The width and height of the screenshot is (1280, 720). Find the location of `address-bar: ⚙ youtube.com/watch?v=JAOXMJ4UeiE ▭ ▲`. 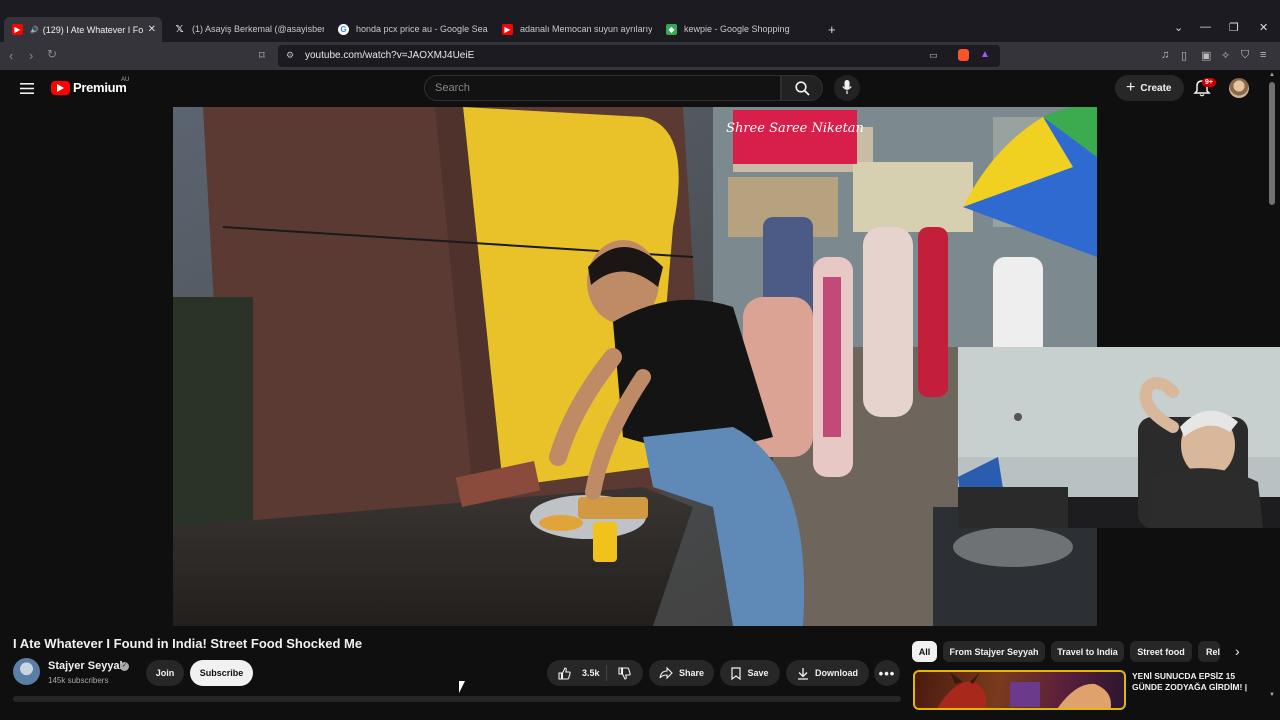

address-bar: ⚙ youtube.com/watch?v=JAOXMJ4UeiE ▭ ▲ is located at coordinates (639, 56).